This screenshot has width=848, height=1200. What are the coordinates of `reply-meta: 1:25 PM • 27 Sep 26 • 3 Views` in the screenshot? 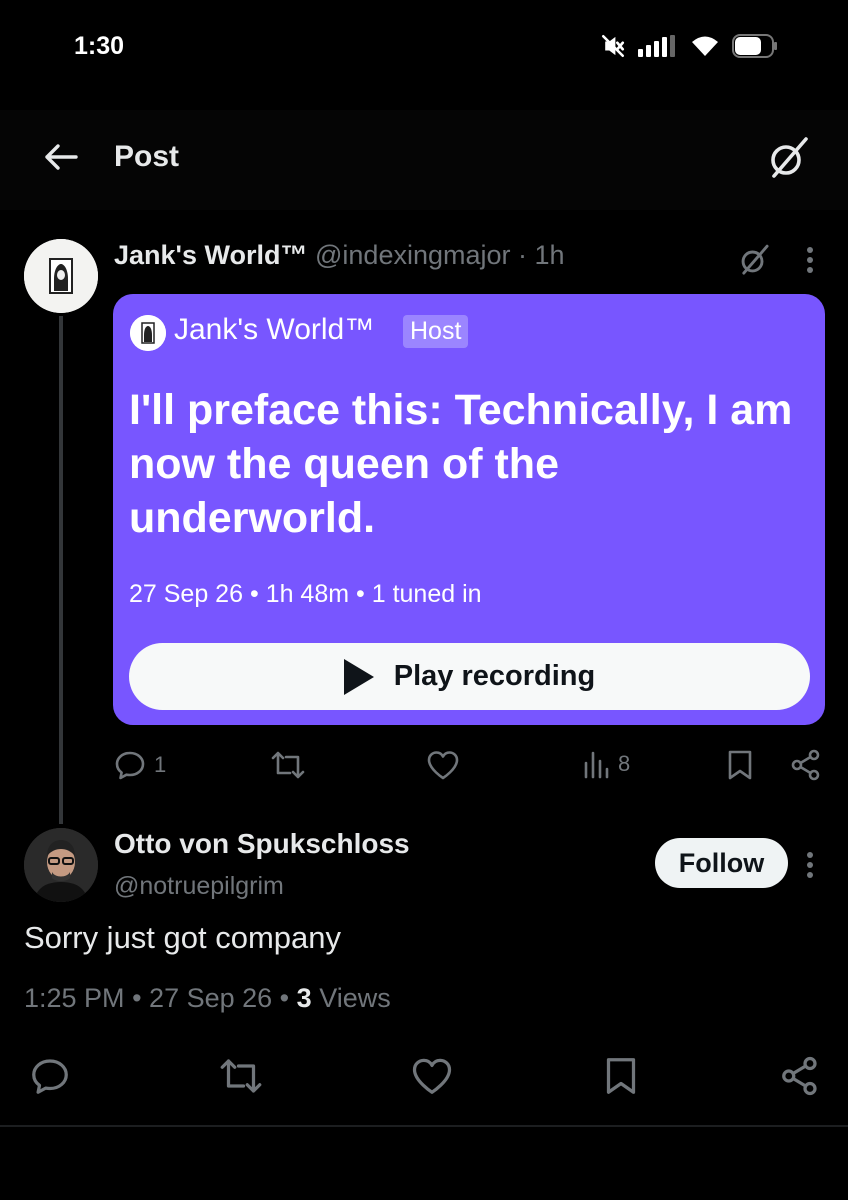 It's located at (207, 998).